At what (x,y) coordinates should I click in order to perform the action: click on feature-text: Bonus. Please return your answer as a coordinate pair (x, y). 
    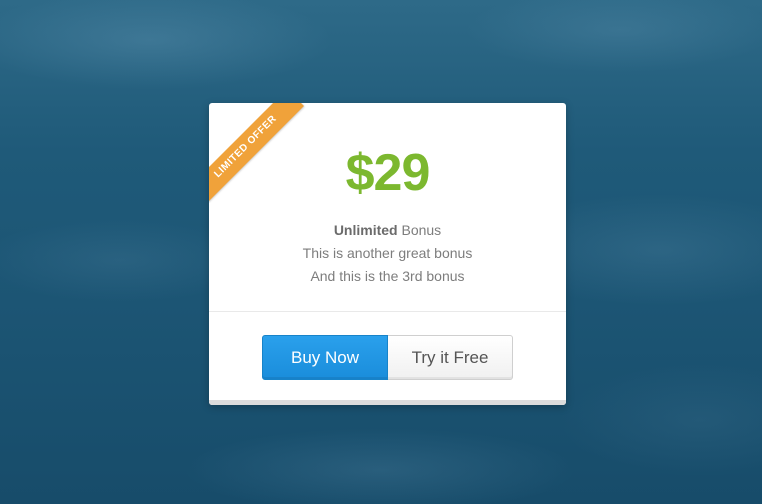
    Looking at the image, I should click on (419, 230).